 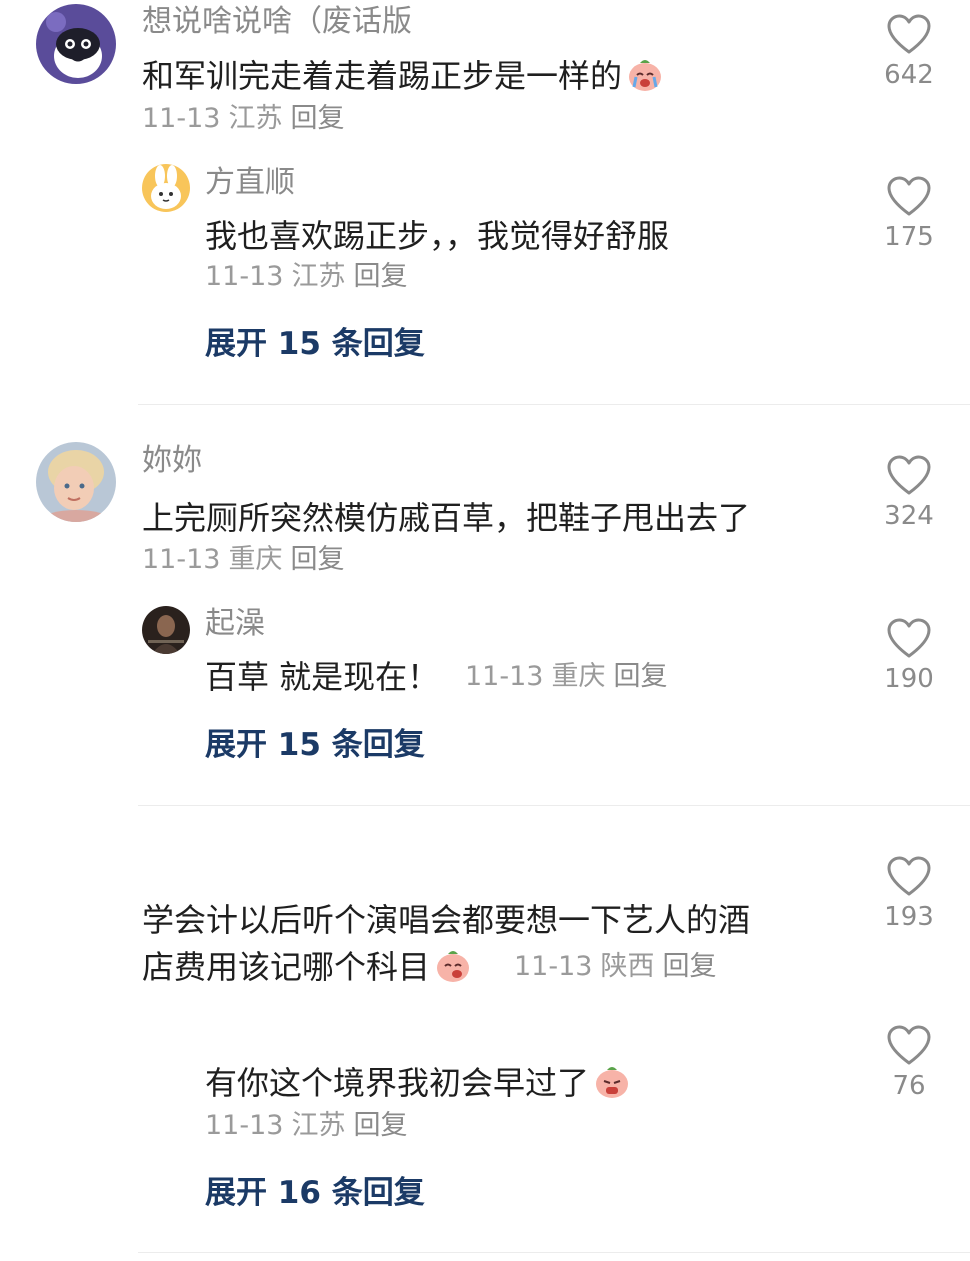 I want to click on avatar-bunny-icon, so click(x=166, y=188).